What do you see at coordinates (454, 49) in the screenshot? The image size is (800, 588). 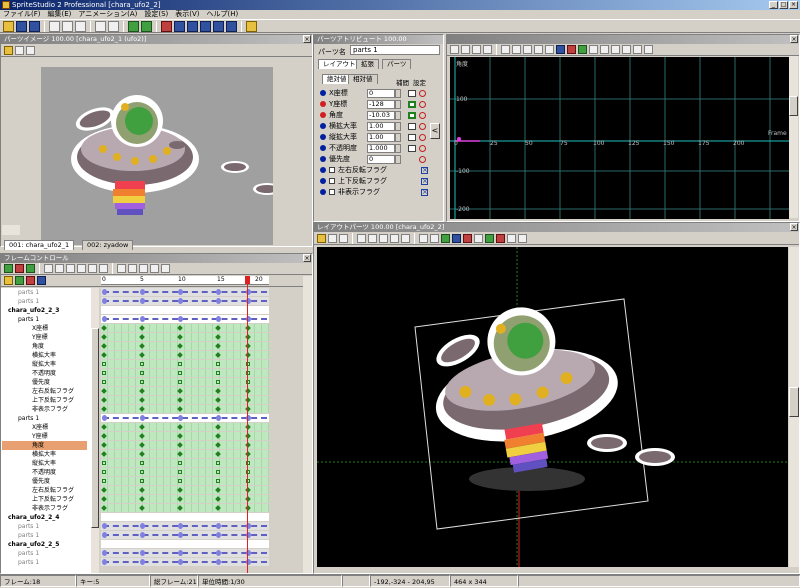 I see `graph-zoom-in-icon` at bounding box center [454, 49].